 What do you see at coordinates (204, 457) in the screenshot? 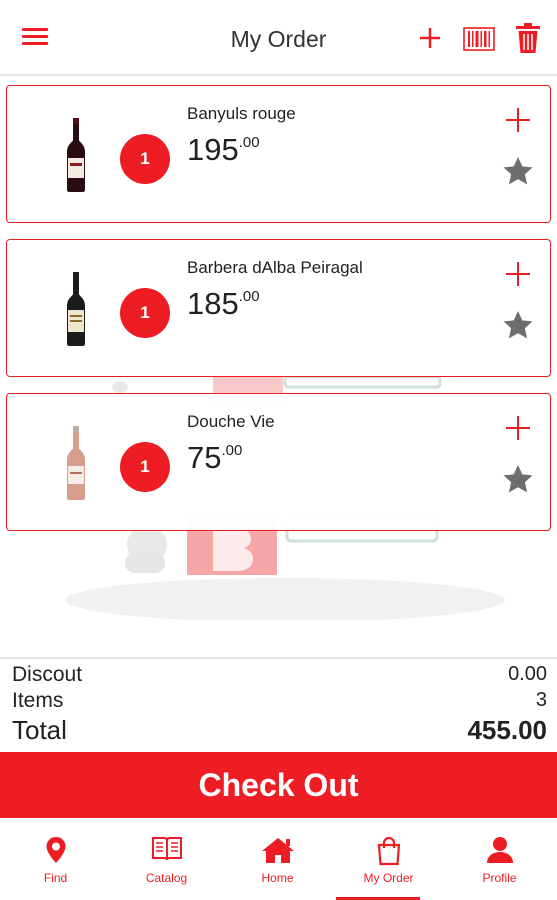
I see `price-integer: 75` at bounding box center [204, 457].